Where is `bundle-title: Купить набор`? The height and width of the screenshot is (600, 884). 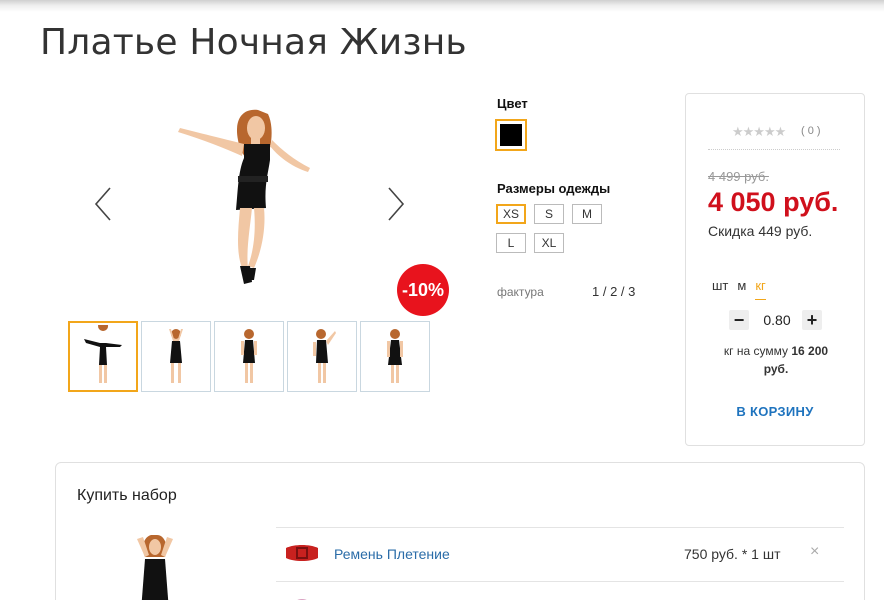 bundle-title: Купить набор is located at coordinates (127, 495).